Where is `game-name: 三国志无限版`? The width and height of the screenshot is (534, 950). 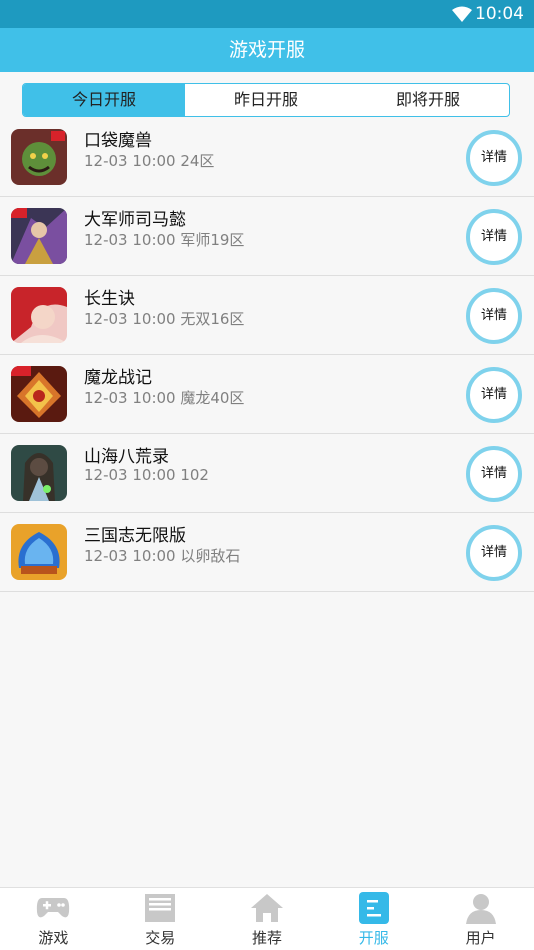 game-name: 三国志无限版 is located at coordinates (135, 536).